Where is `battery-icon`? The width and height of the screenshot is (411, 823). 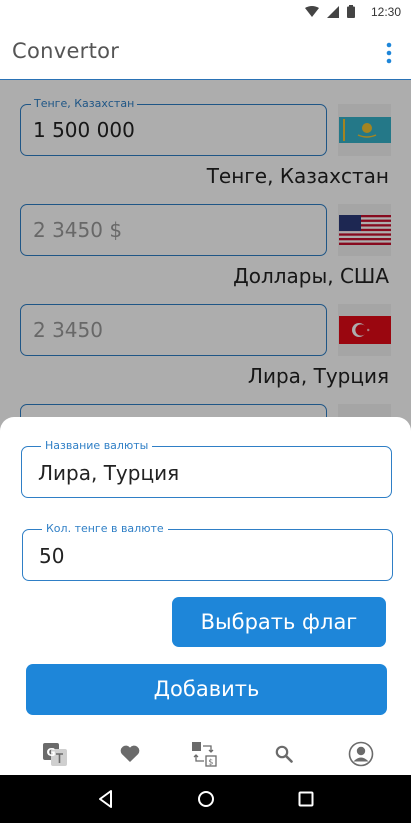
battery-icon is located at coordinates (351, 11).